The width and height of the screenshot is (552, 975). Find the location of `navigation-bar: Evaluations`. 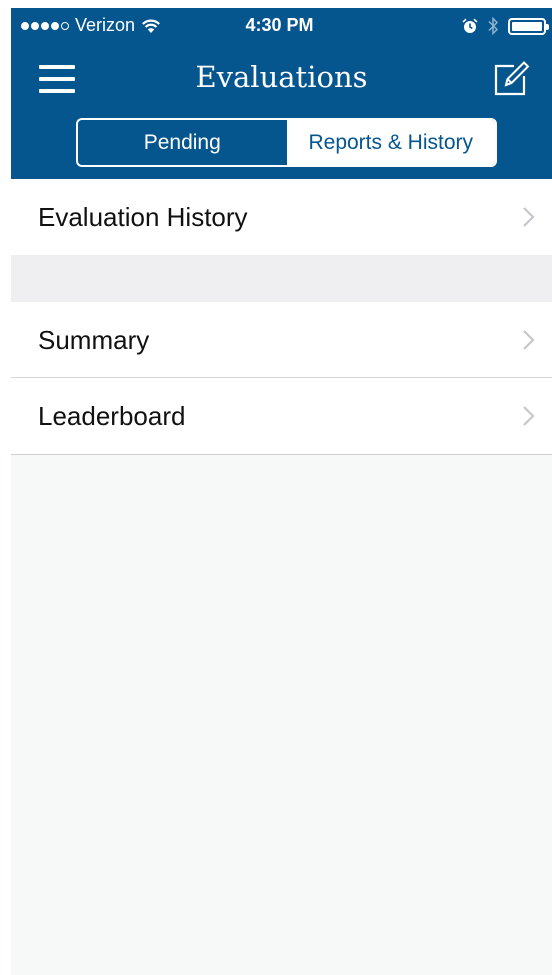

navigation-bar: Evaluations is located at coordinates (281, 79).